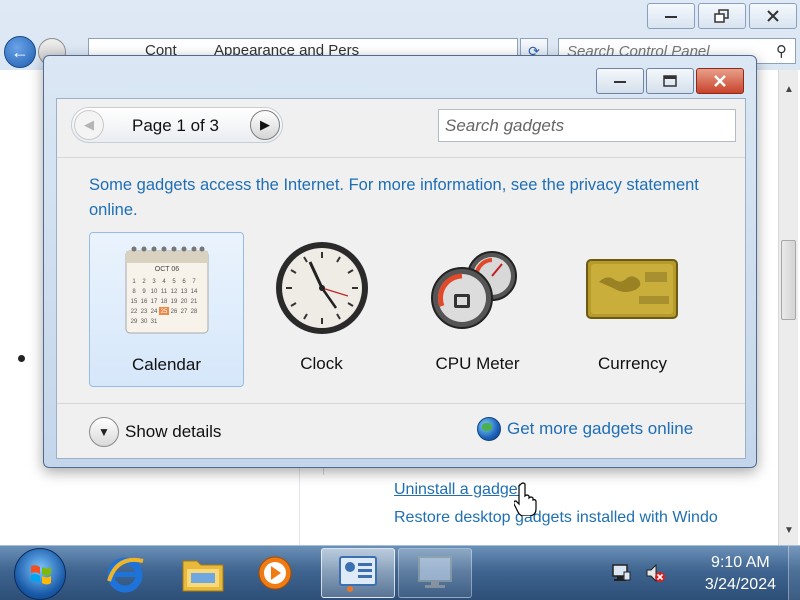  I want to click on clock-icon, so click(322, 288).